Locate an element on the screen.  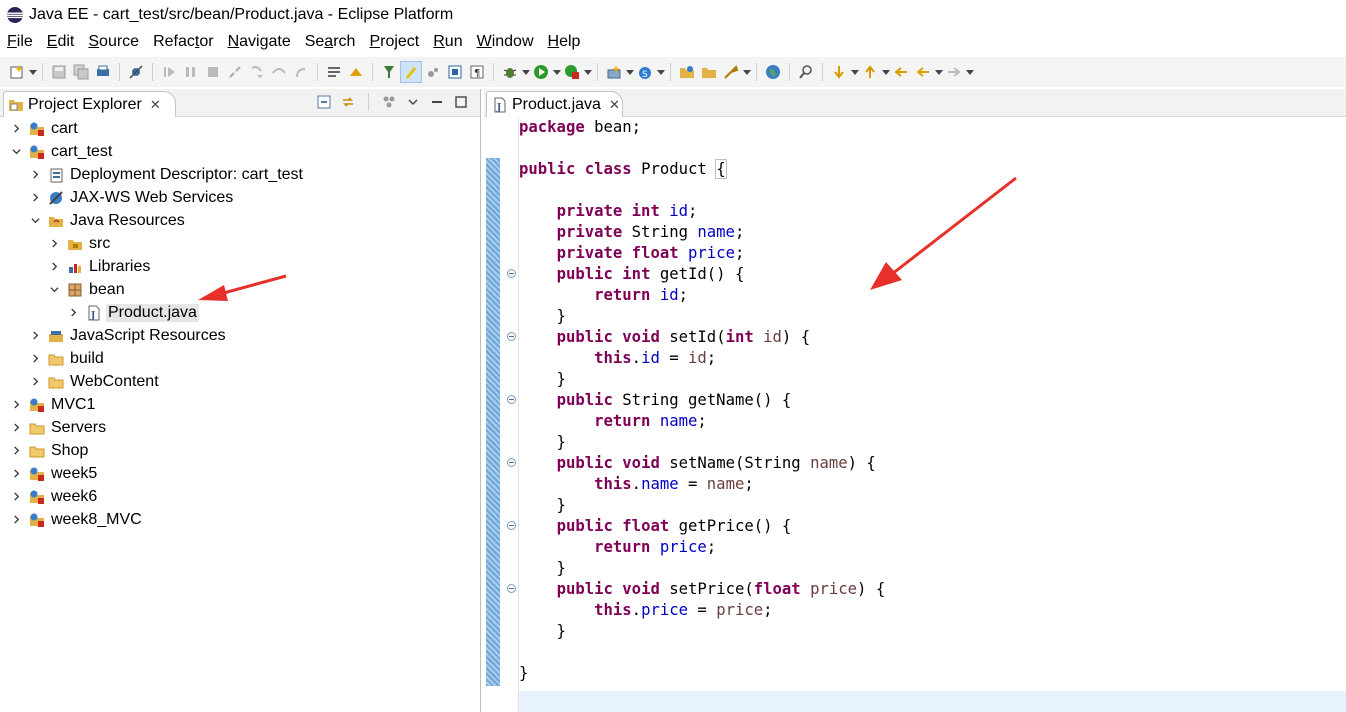
collapse-all-icon is located at coordinates (324, 102).